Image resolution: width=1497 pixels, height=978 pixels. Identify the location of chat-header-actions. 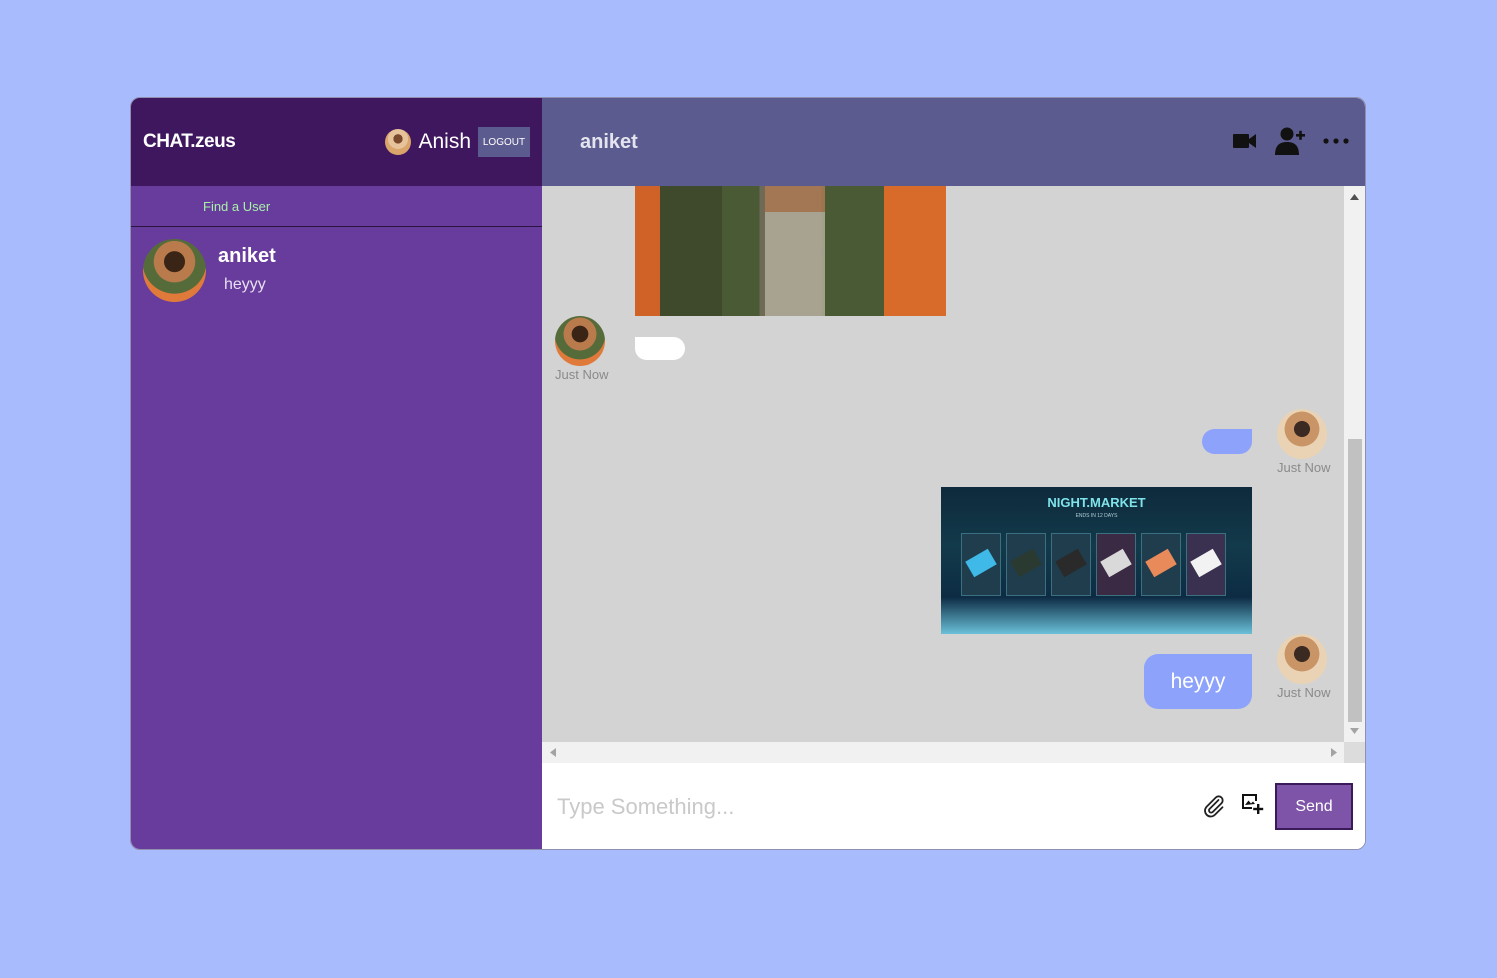
(1291, 141).